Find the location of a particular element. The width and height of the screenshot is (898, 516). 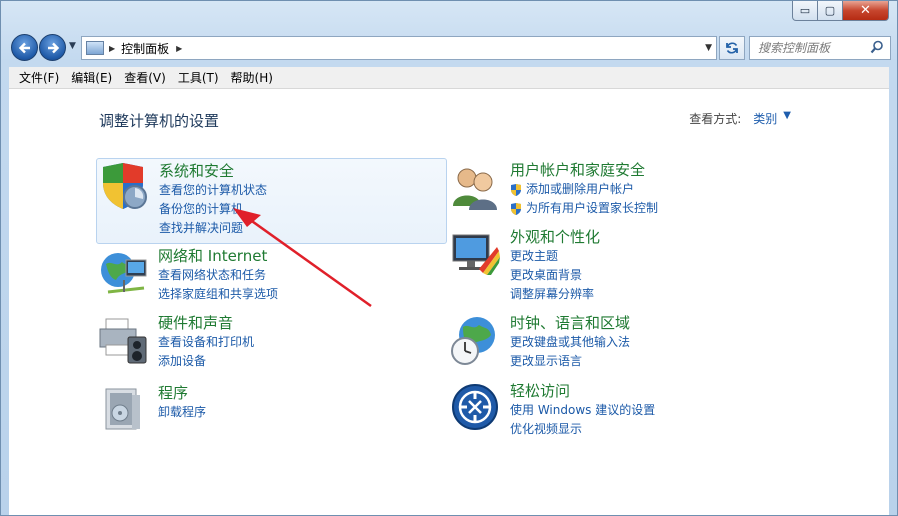

ease-of-access-icon is located at coordinates (475, 407).